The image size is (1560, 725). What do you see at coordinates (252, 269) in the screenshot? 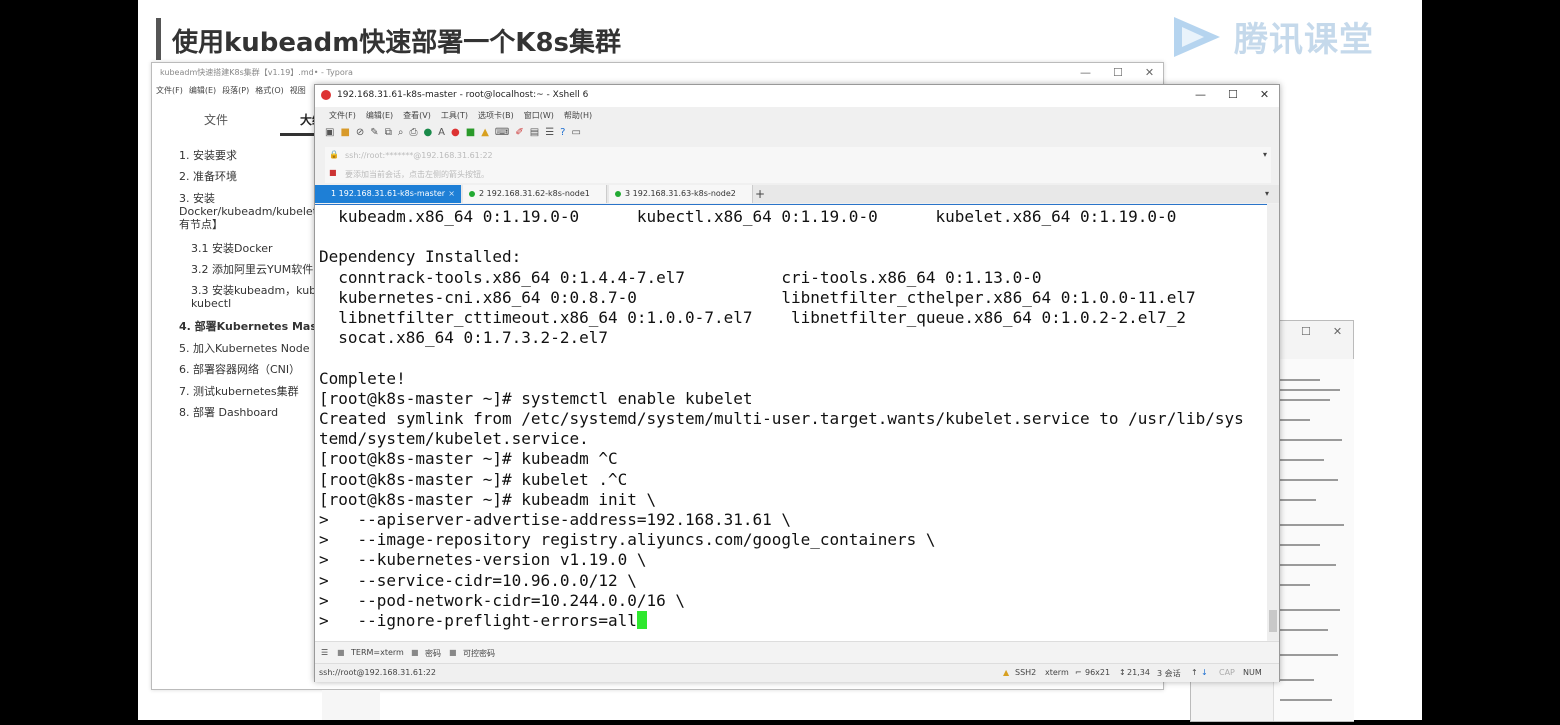
I see `outline-item: 3.2 添加阿里云YUM软件` at bounding box center [252, 269].